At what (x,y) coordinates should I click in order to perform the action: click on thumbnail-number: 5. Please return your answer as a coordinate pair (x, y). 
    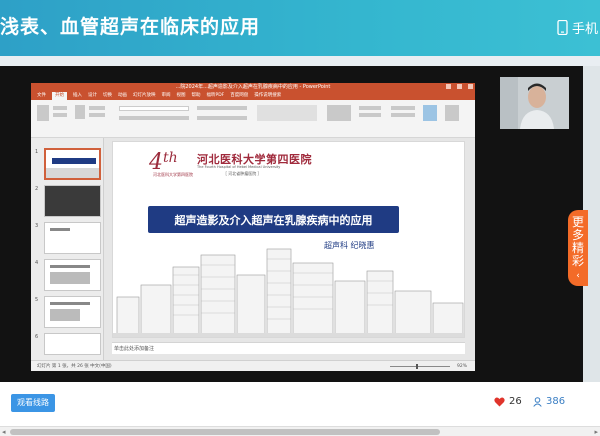
    Looking at the image, I should click on (37, 300).